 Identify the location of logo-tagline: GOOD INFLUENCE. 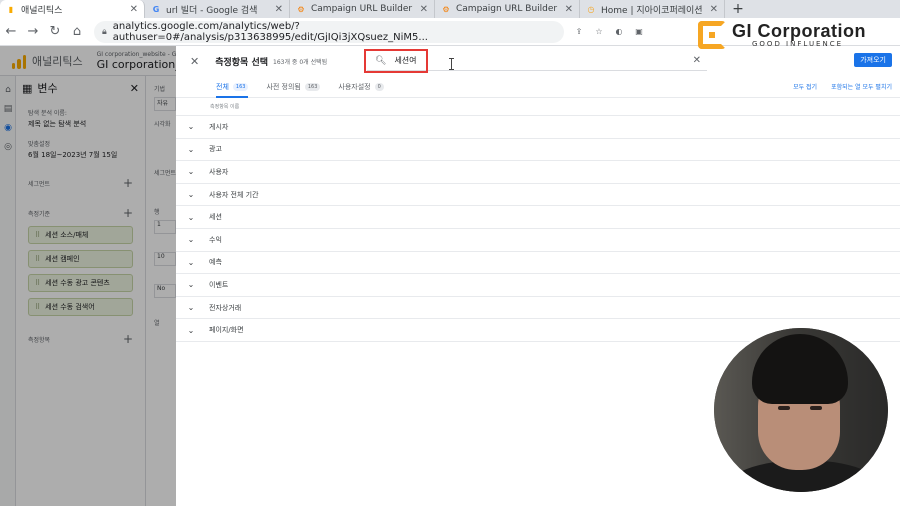
(798, 43).